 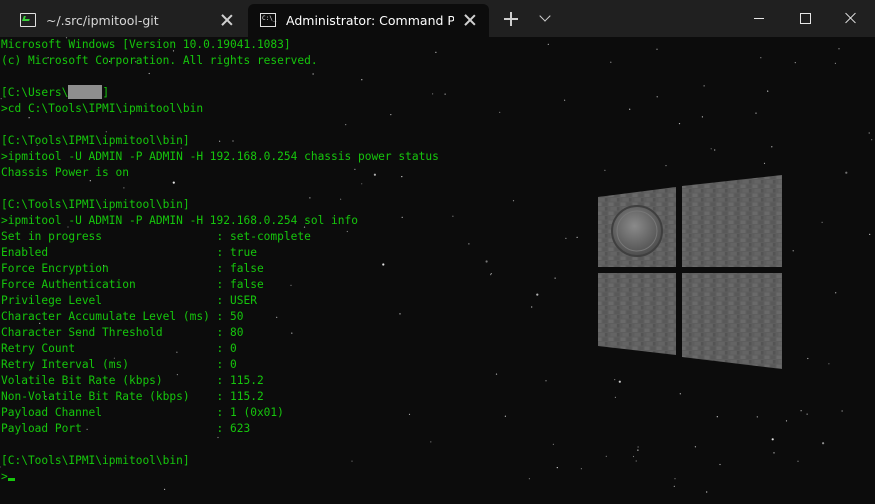 What do you see at coordinates (545, 18) in the screenshot?
I see `chevron-down-icon` at bounding box center [545, 18].